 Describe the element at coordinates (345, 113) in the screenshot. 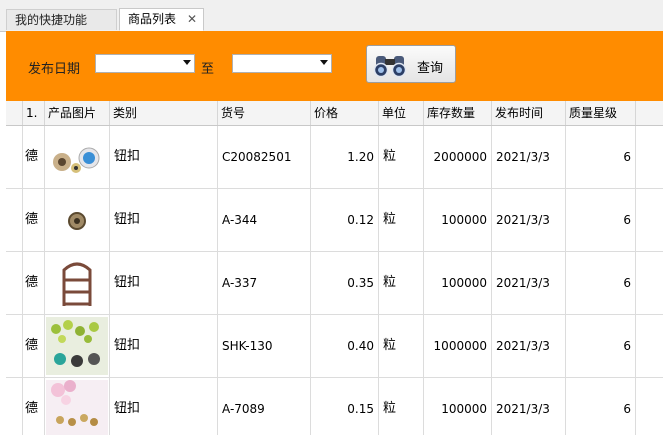

I see `col-header-price: 价格` at that location.